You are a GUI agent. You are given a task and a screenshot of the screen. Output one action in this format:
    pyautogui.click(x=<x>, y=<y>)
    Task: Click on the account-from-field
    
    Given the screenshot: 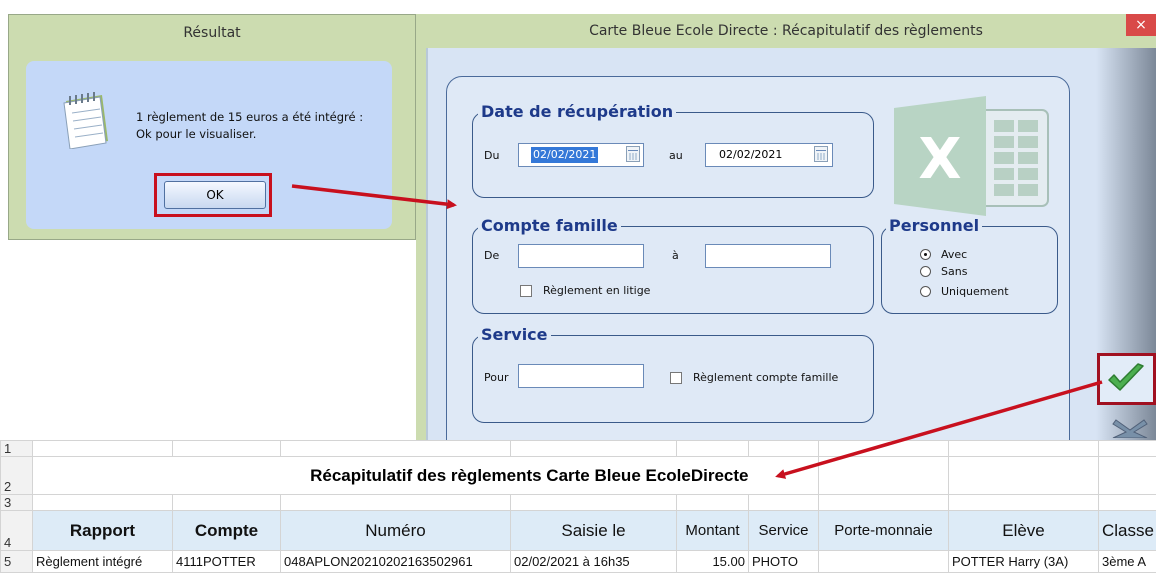 What is the action you would take?
    pyautogui.click(x=581, y=256)
    